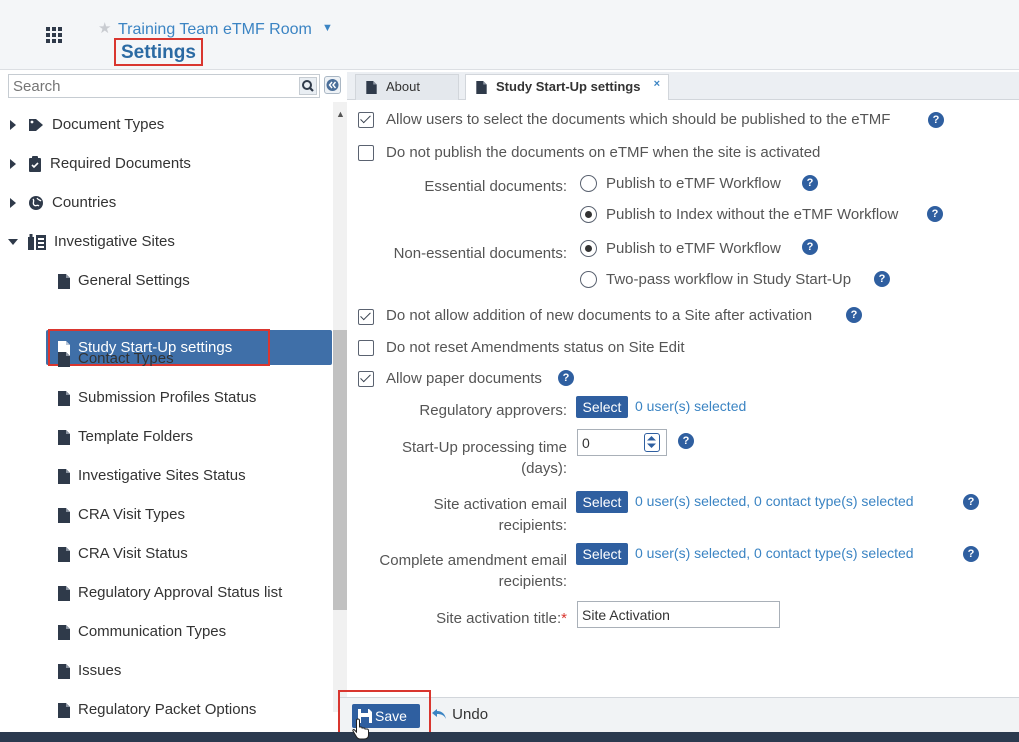  What do you see at coordinates (564, 618) in the screenshot?
I see `required-asterisk: *` at bounding box center [564, 618].